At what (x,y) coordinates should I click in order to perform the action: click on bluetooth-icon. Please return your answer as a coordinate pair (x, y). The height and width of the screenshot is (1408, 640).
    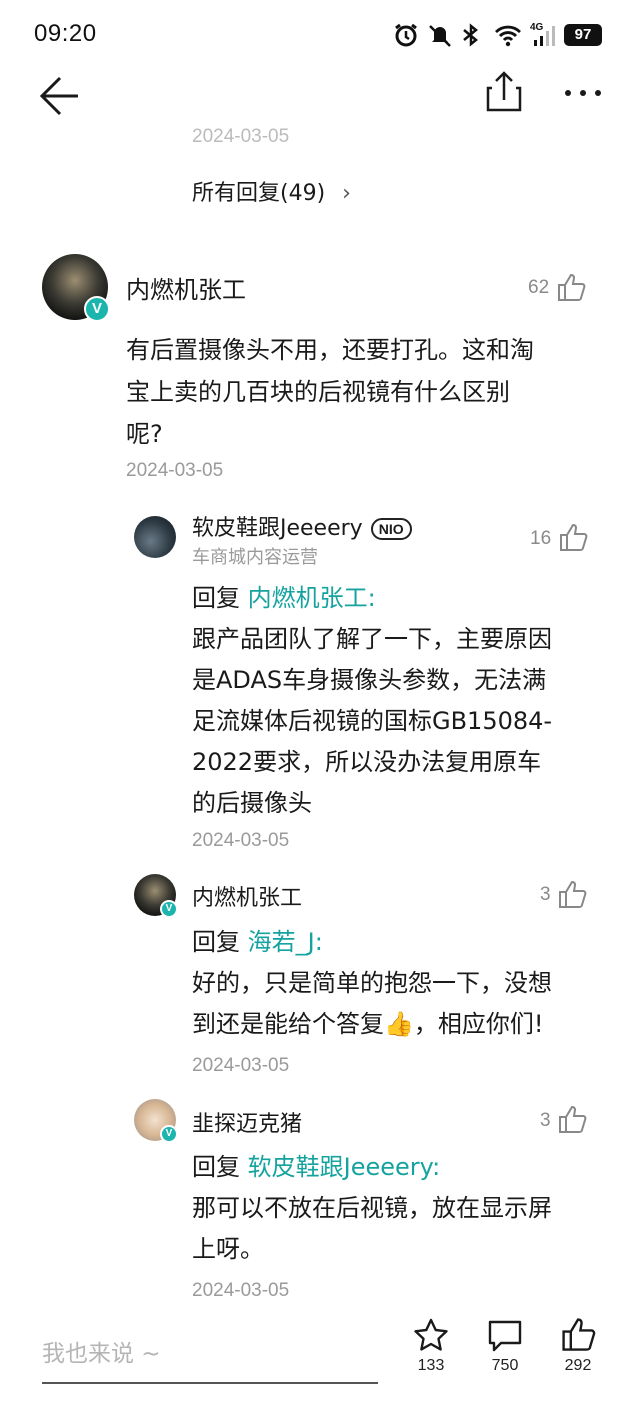
    Looking at the image, I should click on (470, 35).